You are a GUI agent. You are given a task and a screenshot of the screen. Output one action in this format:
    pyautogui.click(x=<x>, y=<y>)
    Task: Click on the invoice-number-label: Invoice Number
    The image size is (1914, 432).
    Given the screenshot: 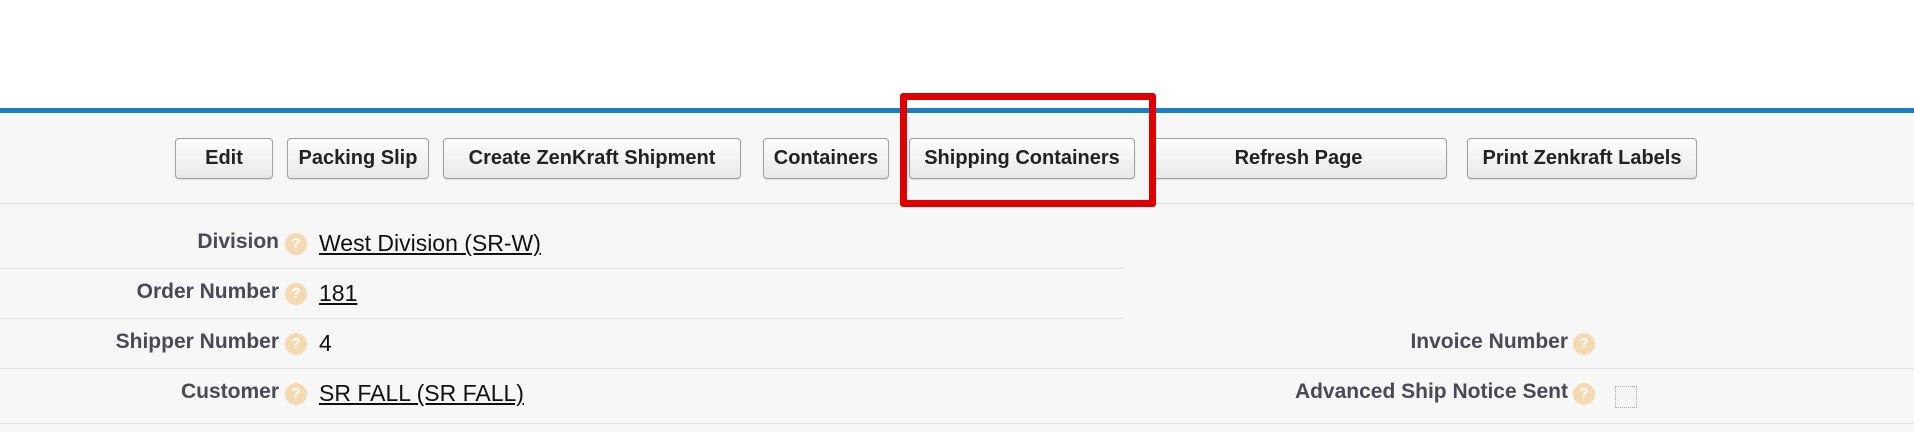 What is the action you would take?
    pyautogui.click(x=1489, y=341)
    